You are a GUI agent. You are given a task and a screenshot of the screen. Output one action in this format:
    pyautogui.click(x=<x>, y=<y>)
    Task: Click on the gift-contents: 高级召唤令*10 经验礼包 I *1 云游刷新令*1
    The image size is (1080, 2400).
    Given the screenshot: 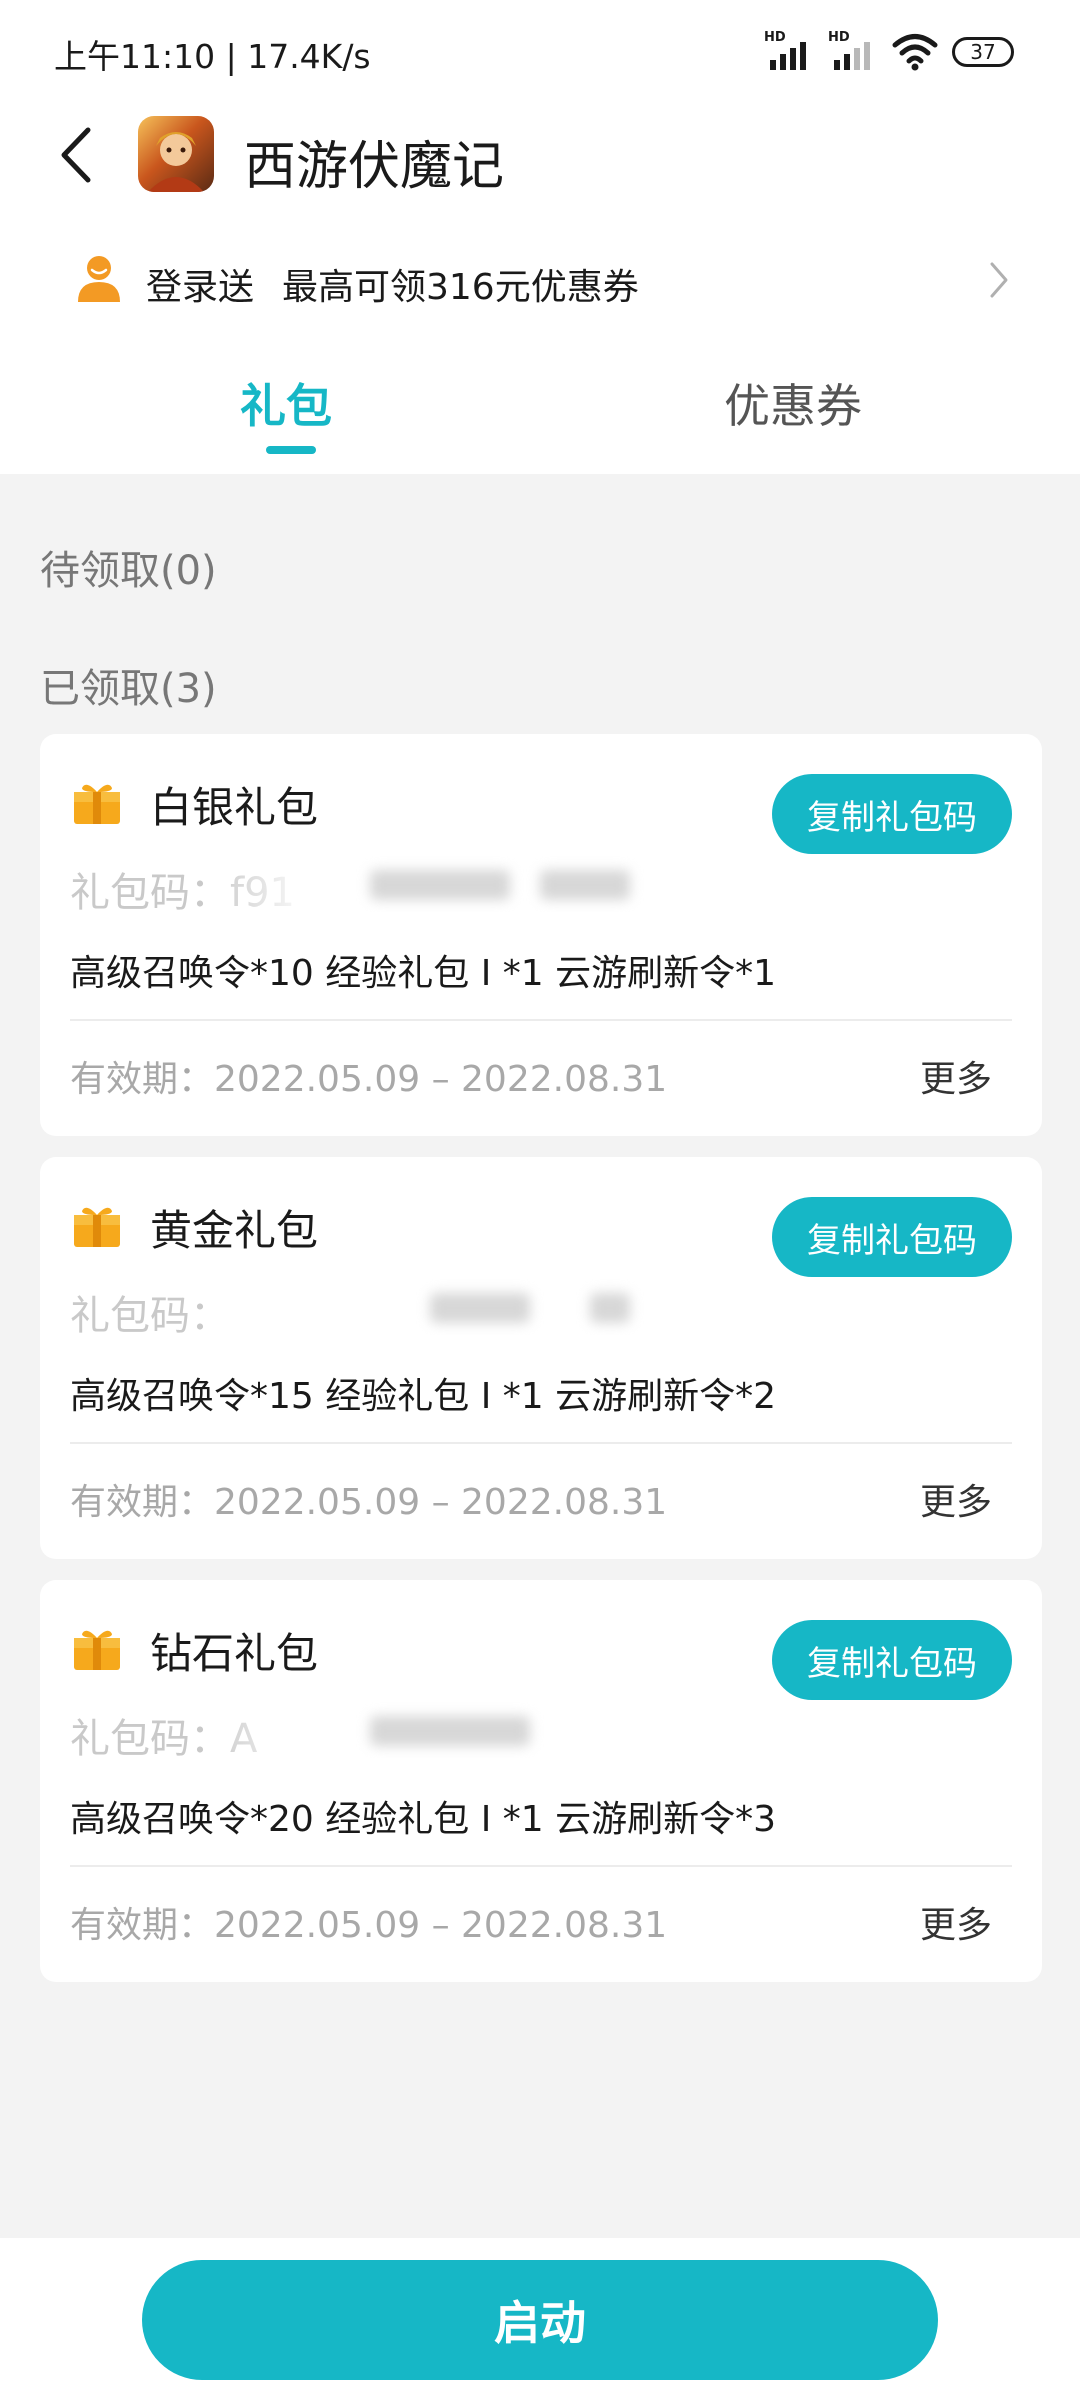 What is the action you would take?
    pyautogui.click(x=423, y=973)
    